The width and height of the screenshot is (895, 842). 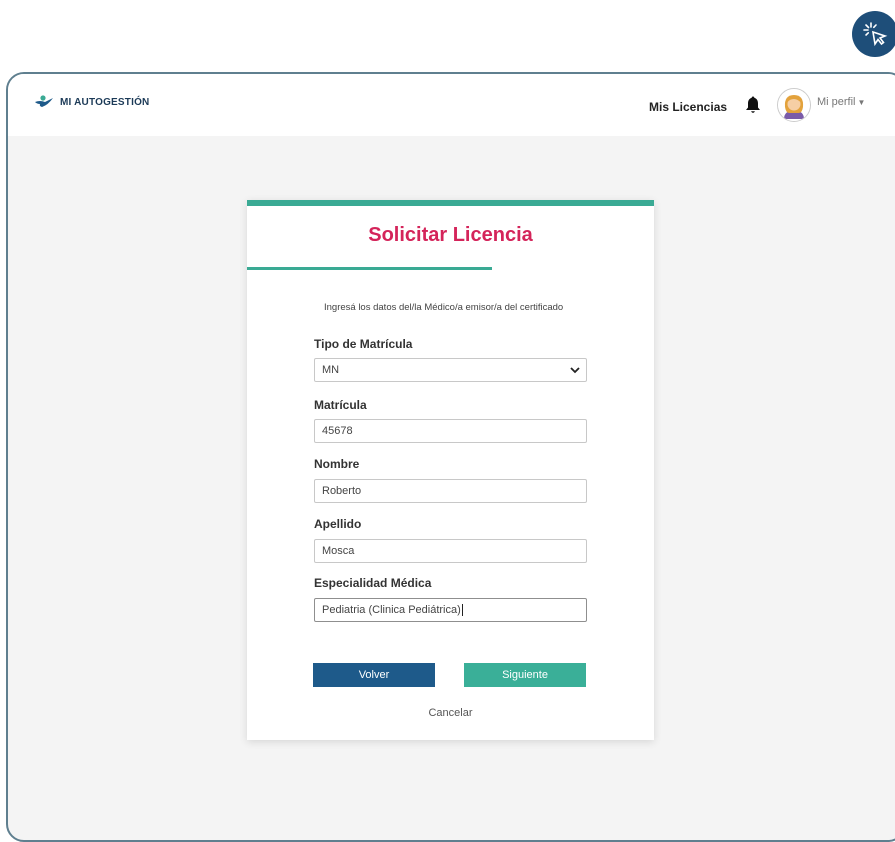 What do you see at coordinates (374, 675) in the screenshot?
I see `volver-button: Volver` at bounding box center [374, 675].